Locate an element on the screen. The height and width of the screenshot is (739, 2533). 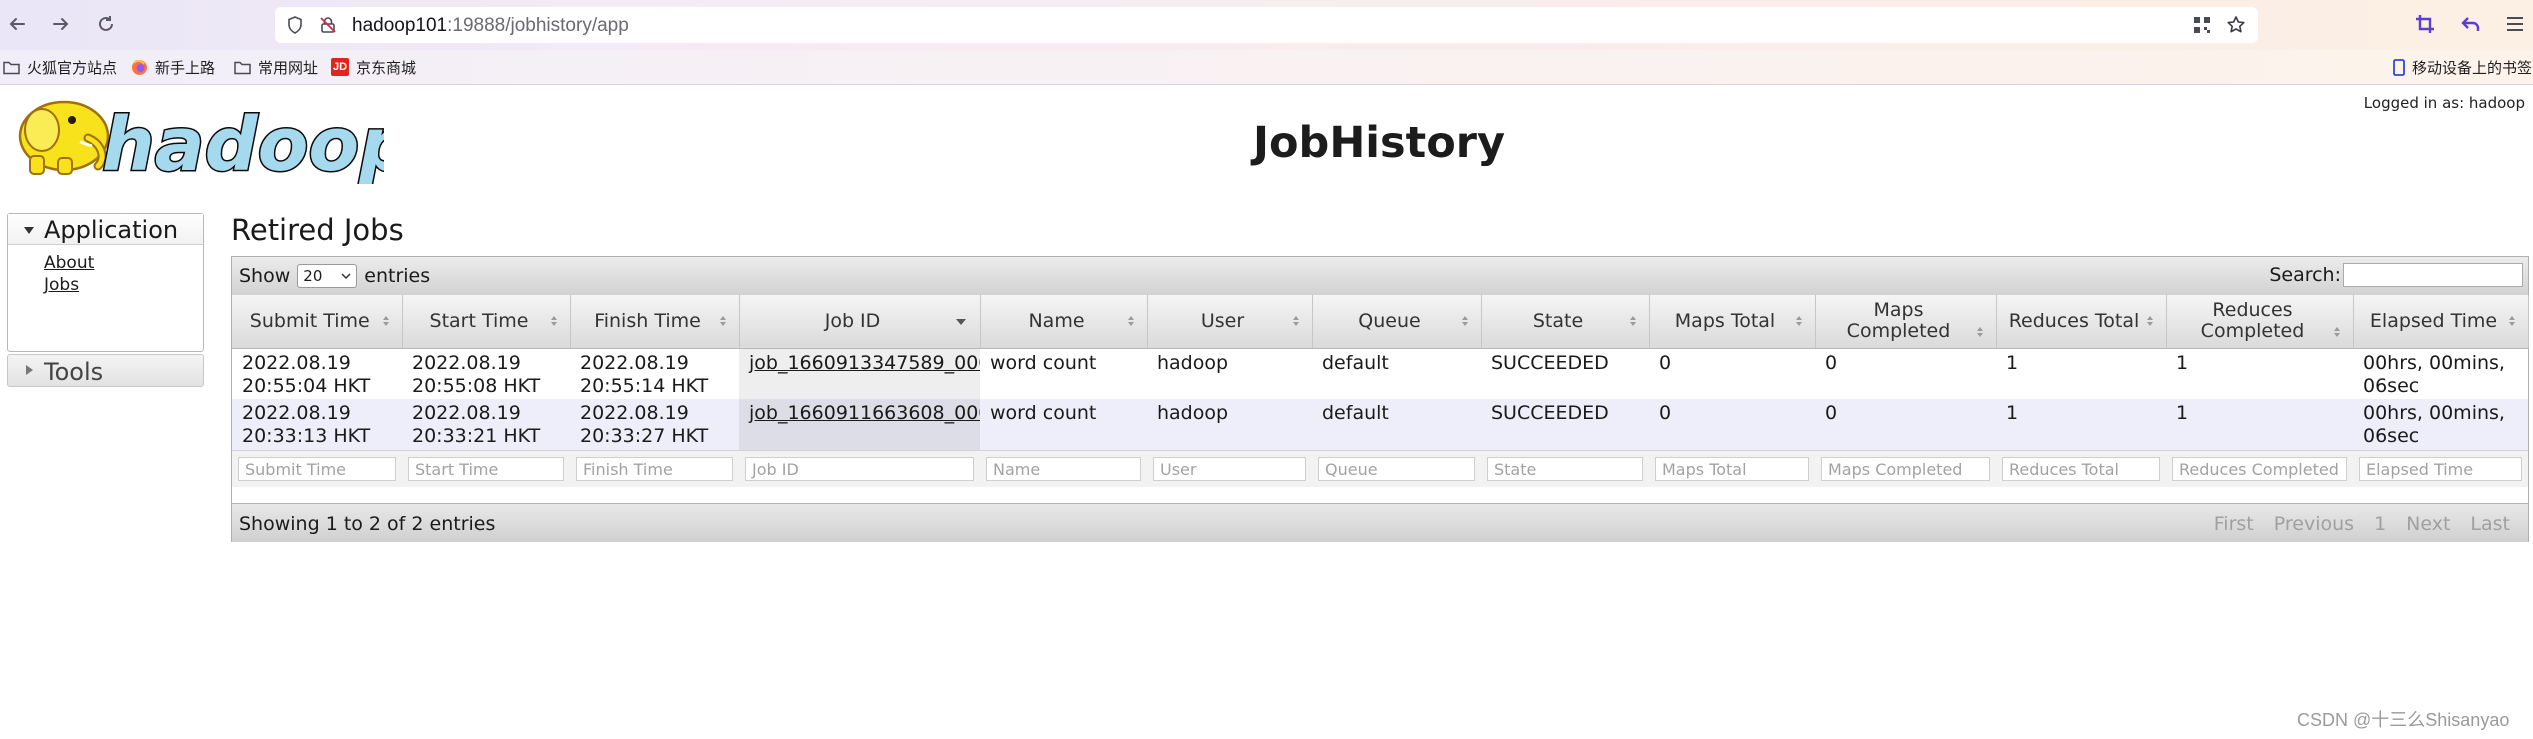
finish-time-cell: 2022.08.19 20:55:14 HKT is located at coordinates (654, 373).